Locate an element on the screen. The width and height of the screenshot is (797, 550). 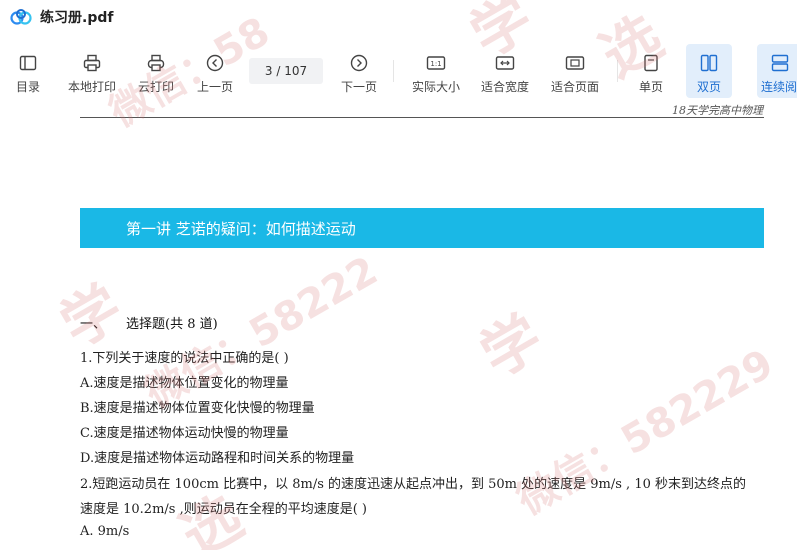
prev-page-label: 上一页 is located at coordinates (214, 87).